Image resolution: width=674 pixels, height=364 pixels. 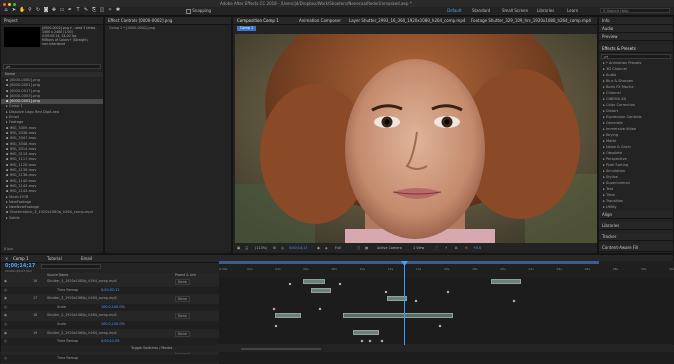 What do you see at coordinates (572, 10) in the screenshot?
I see `workspace-learn: Learn` at bounding box center [572, 10].